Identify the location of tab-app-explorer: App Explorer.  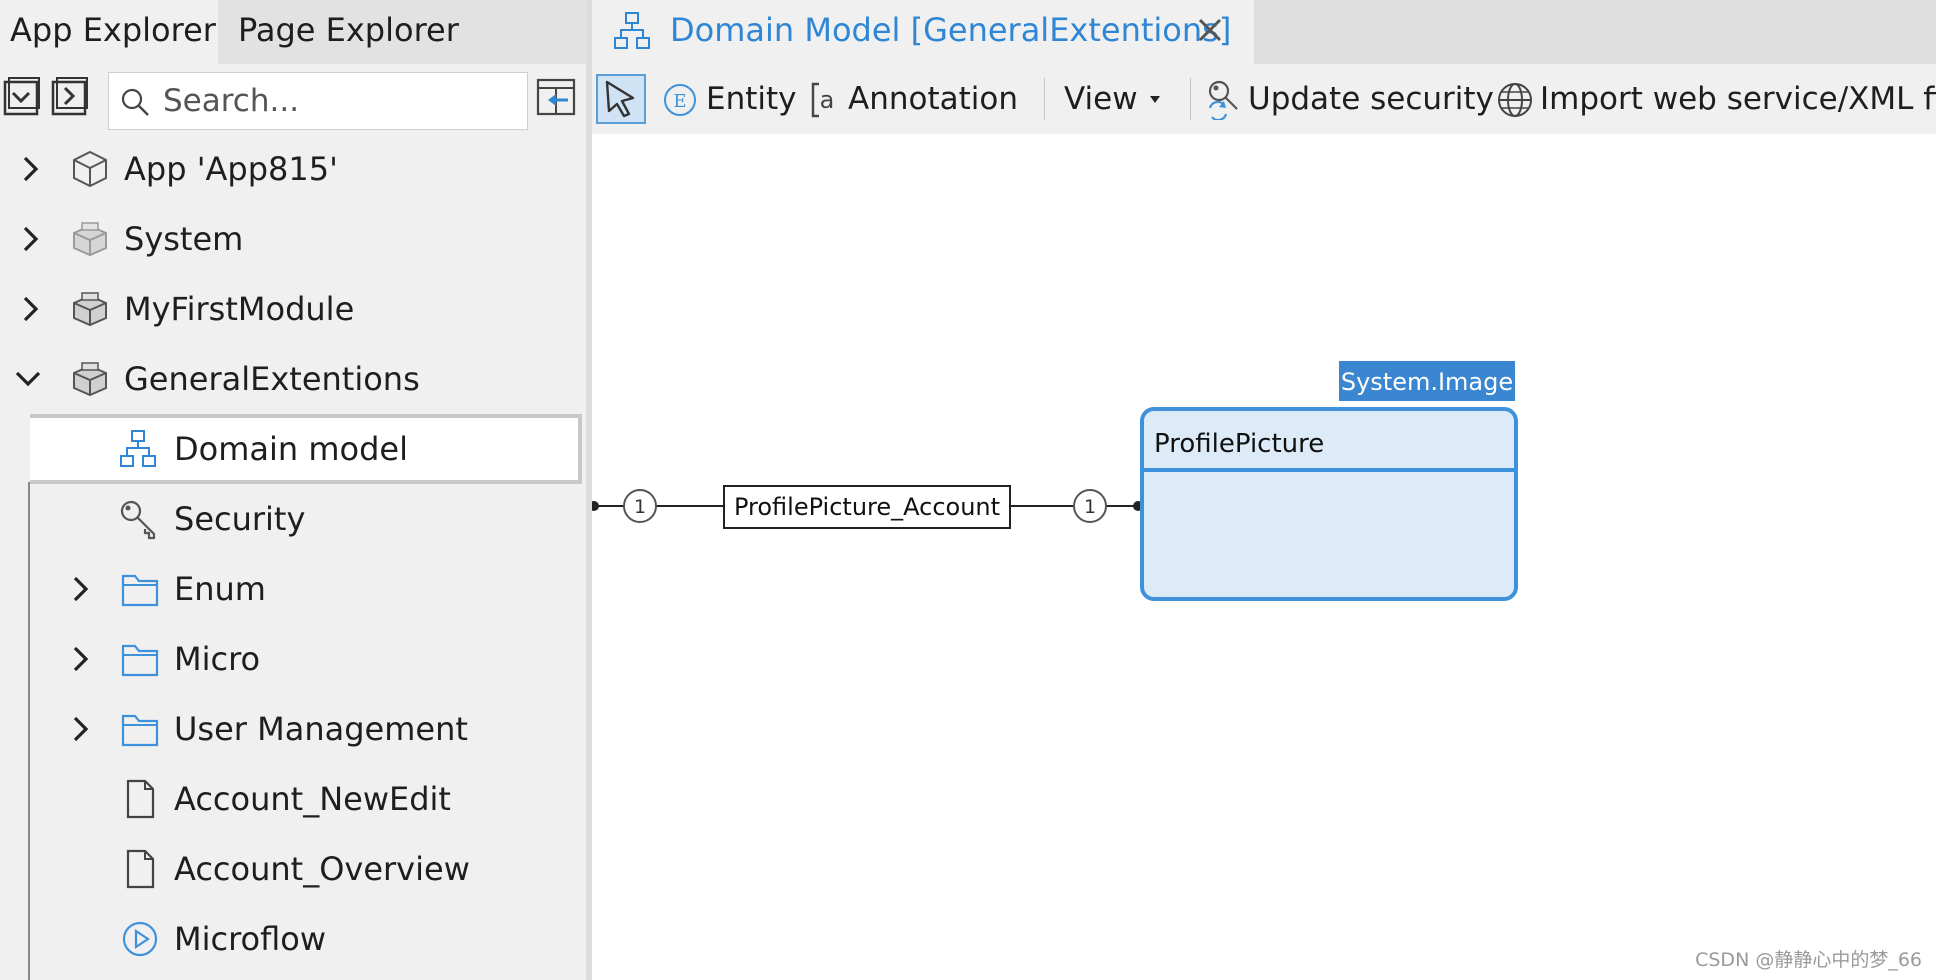
(109, 32).